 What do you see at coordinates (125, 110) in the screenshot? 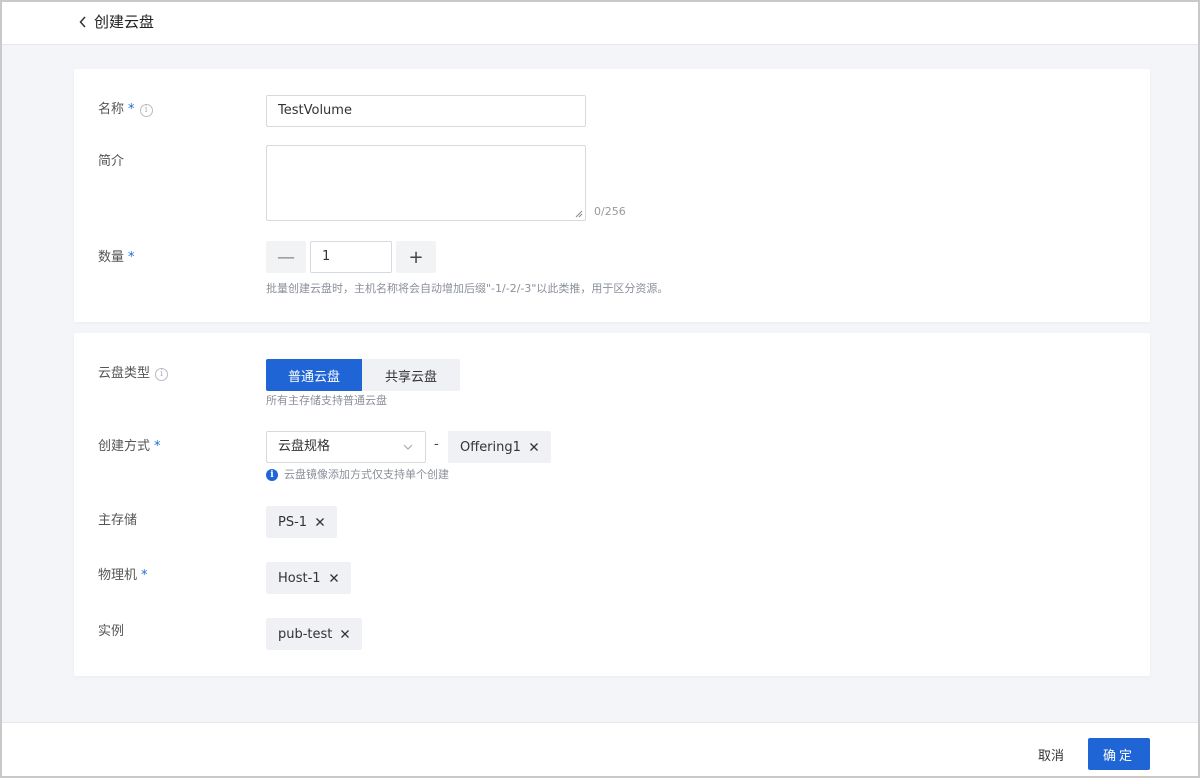
I see `name-label: 名称 * i` at bounding box center [125, 110].